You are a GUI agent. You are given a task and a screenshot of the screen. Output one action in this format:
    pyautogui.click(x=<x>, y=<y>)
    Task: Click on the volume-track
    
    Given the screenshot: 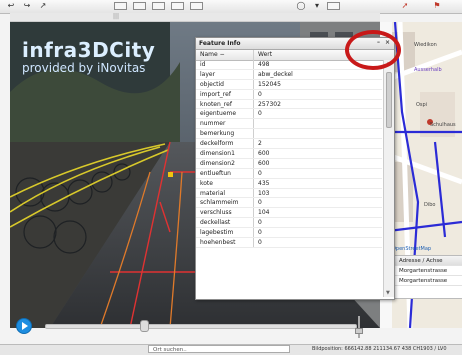 What is the action you would take?
    pyautogui.click(x=359, y=327)
    